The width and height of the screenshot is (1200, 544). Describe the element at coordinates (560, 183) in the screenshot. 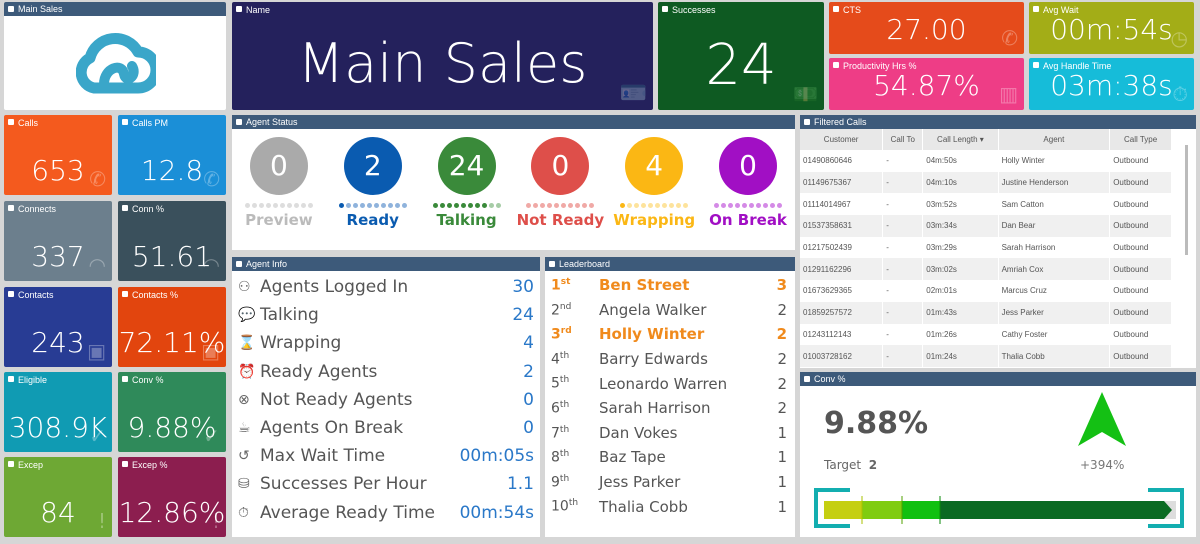

I see `status-not-ready: 0 Not Ready` at that location.